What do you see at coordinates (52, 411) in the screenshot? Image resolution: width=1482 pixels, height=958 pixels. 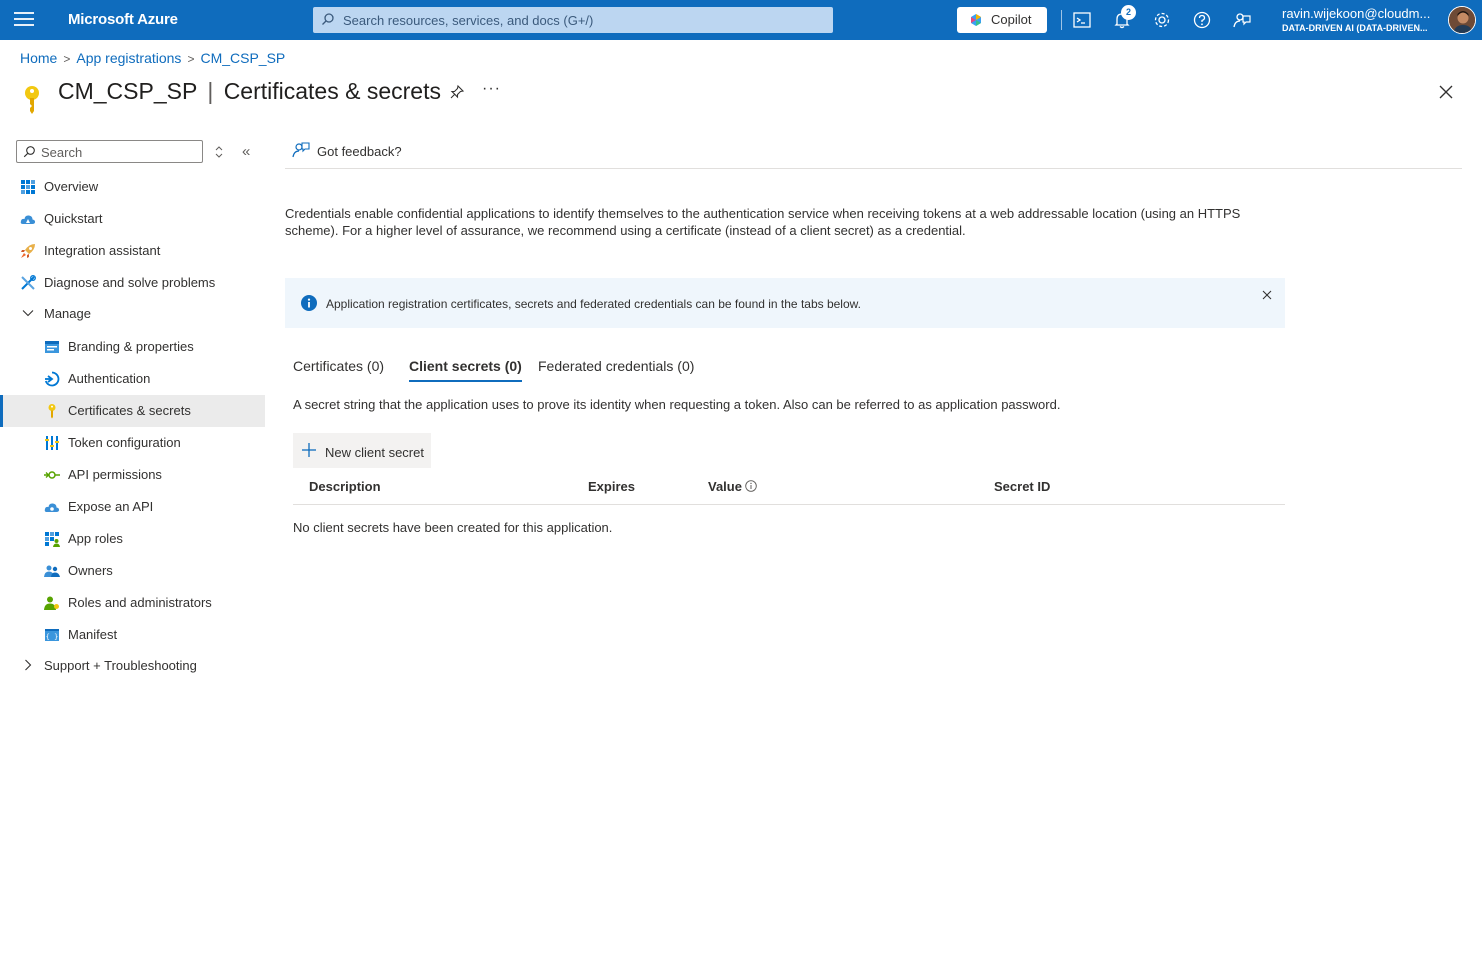 I see `key-icon` at bounding box center [52, 411].